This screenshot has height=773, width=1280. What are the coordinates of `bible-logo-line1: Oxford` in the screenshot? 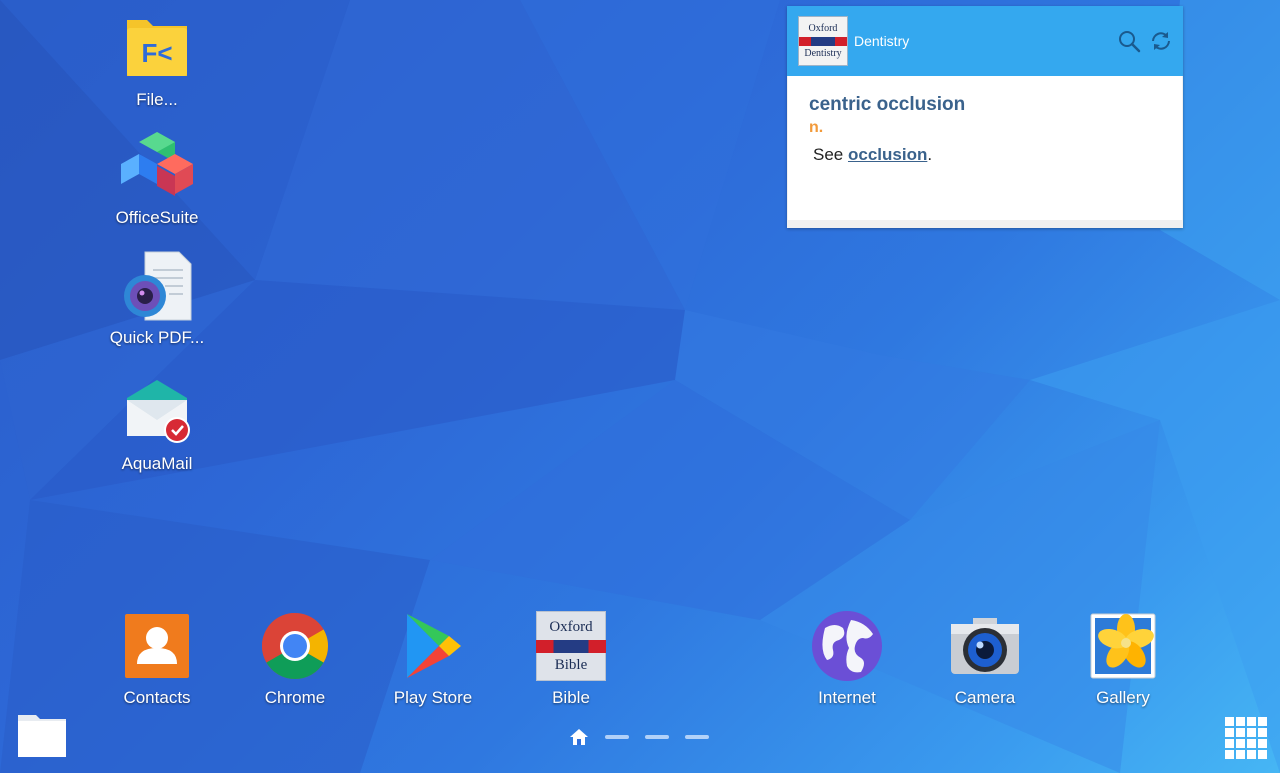 It's located at (571, 626).